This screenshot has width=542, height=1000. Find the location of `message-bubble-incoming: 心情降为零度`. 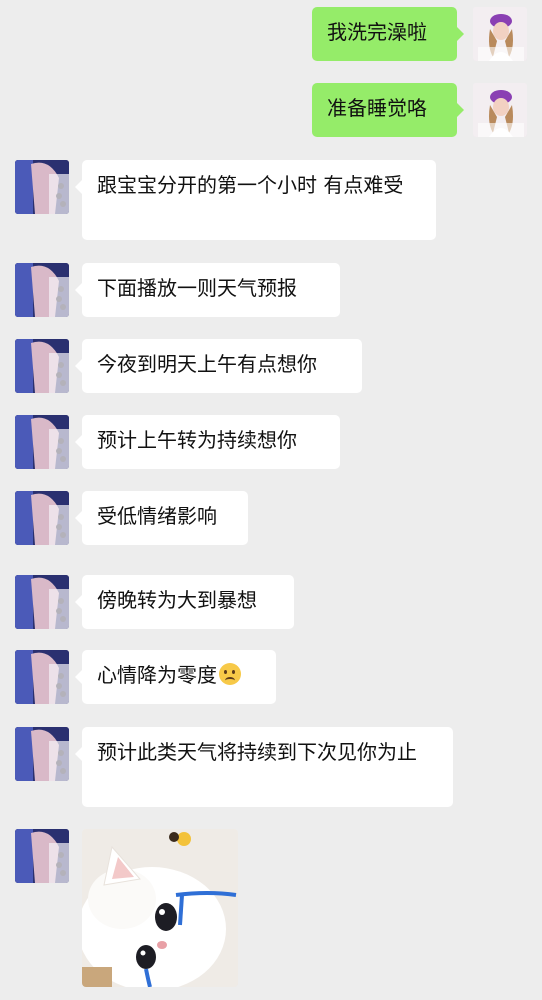

message-bubble-incoming: 心情降为零度 is located at coordinates (175, 677).